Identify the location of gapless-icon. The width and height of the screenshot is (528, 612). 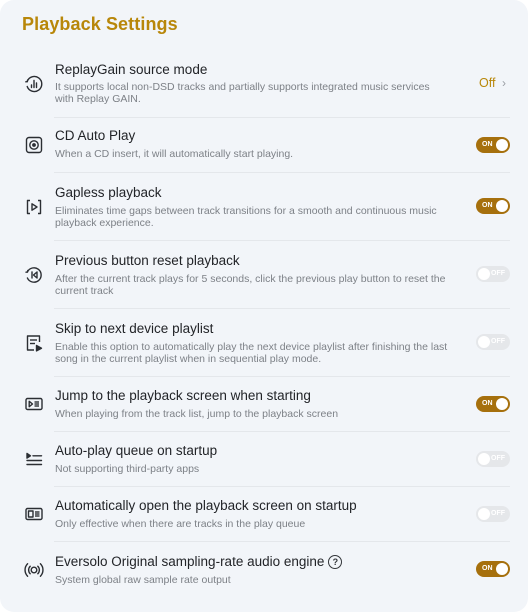
(34, 207).